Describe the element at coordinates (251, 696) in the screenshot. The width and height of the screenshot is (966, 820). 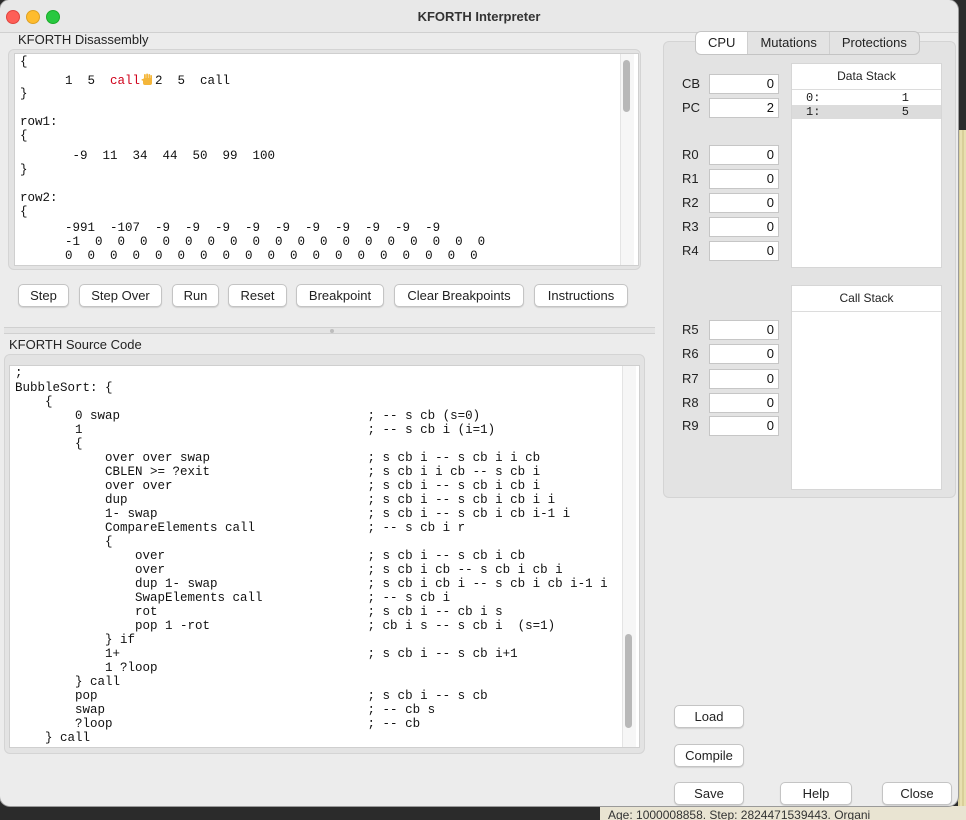
I see `source-line: pop ; s cb i -- s cb` at that location.